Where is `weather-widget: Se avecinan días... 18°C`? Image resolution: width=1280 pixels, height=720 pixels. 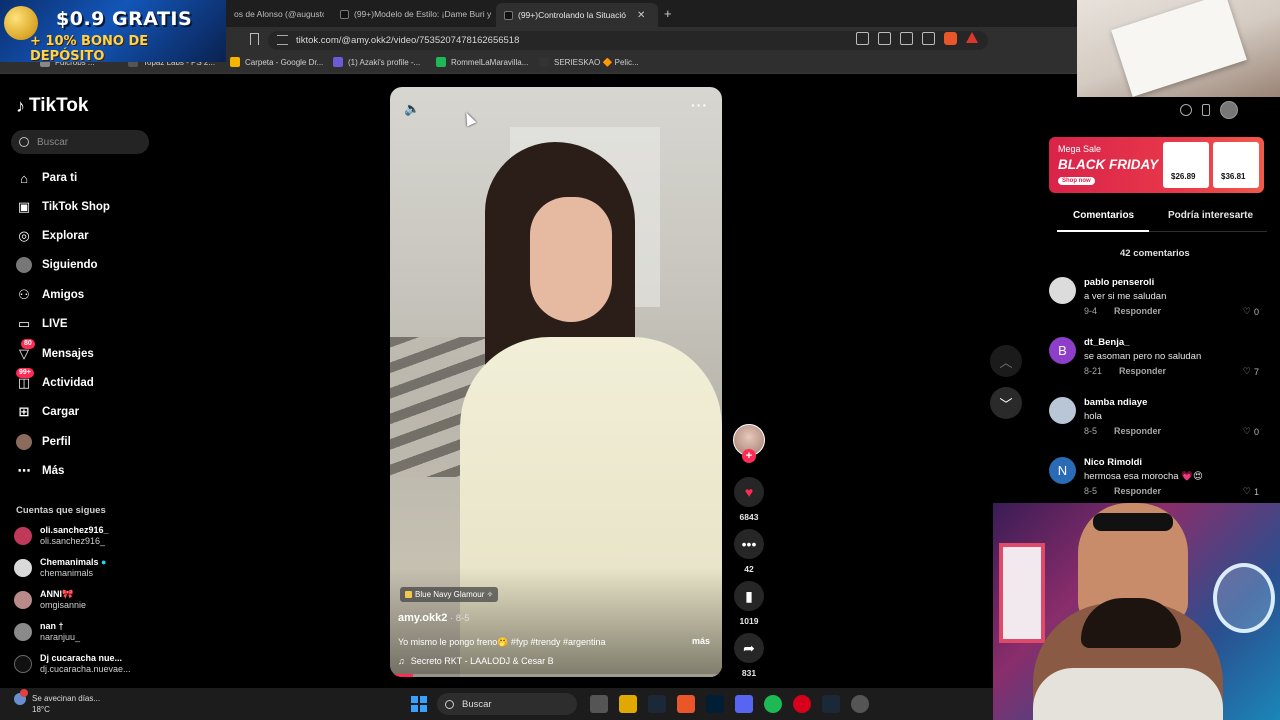
weather-widget: Se avecinan días... 18°C is located at coordinates (57, 702).